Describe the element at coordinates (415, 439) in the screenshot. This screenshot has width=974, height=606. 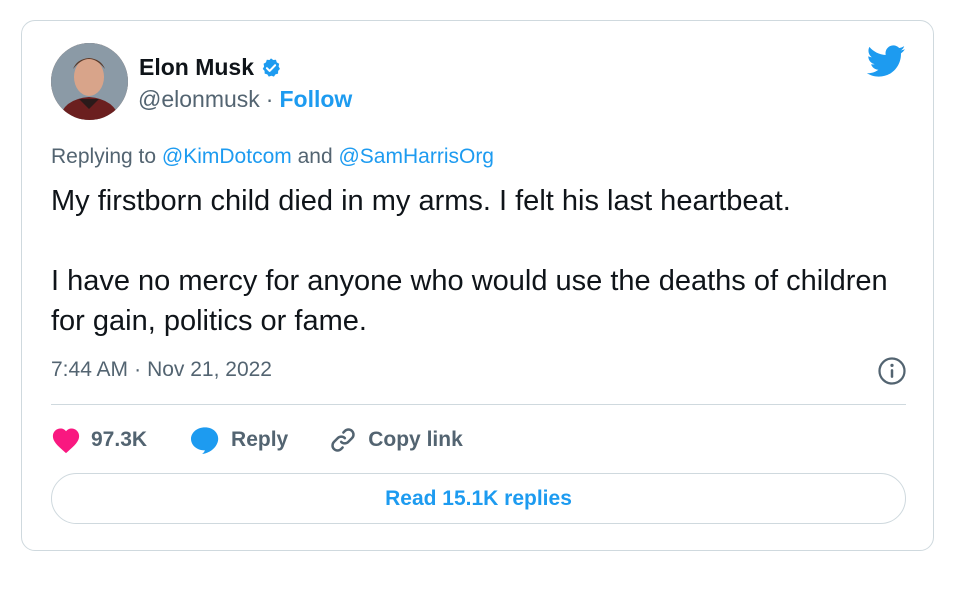
I see `copy-link-label: Copy link` at that location.